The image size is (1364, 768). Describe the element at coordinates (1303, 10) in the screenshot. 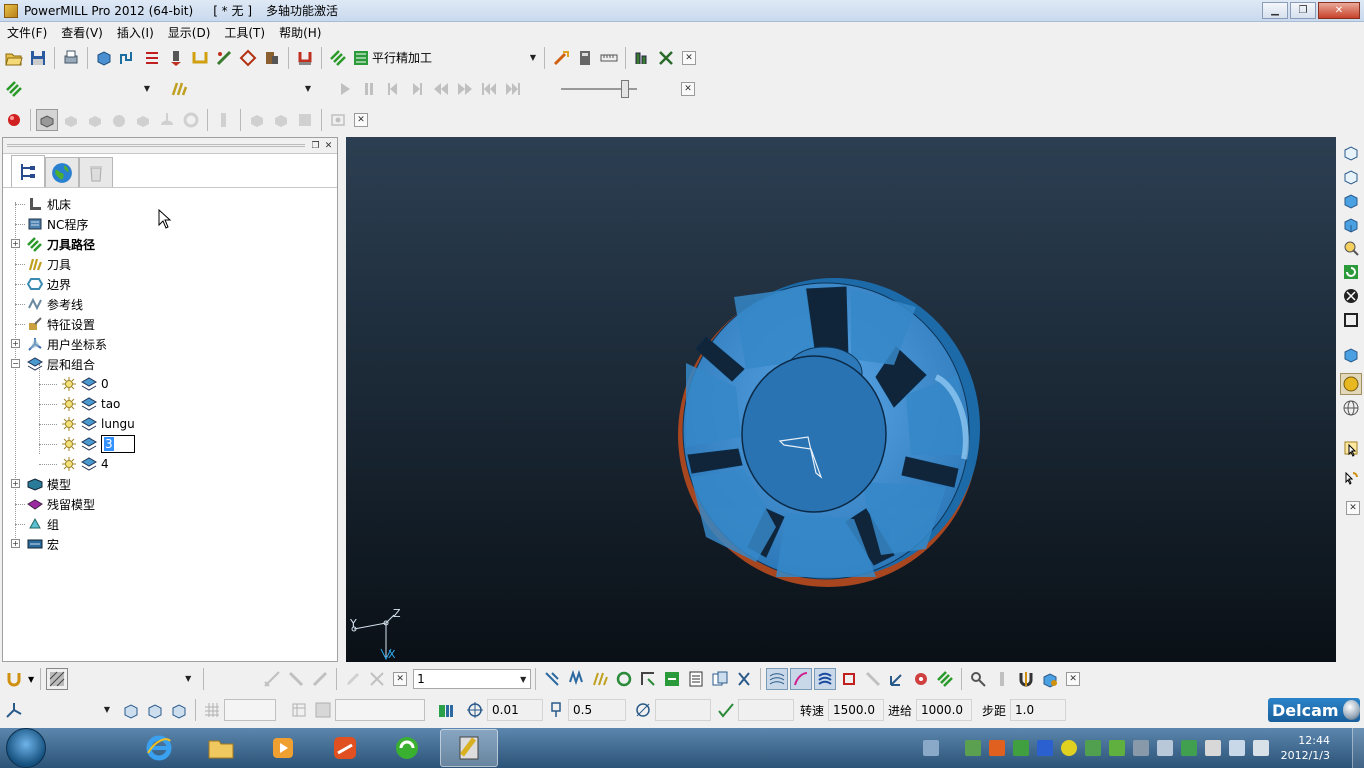

I see `restore-button: ❐` at that location.